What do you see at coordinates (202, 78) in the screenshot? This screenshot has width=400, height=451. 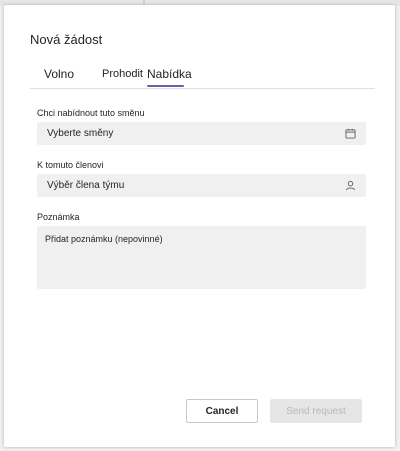 I see `request-type-tabs: Volno Prohodit Nabídka` at bounding box center [202, 78].